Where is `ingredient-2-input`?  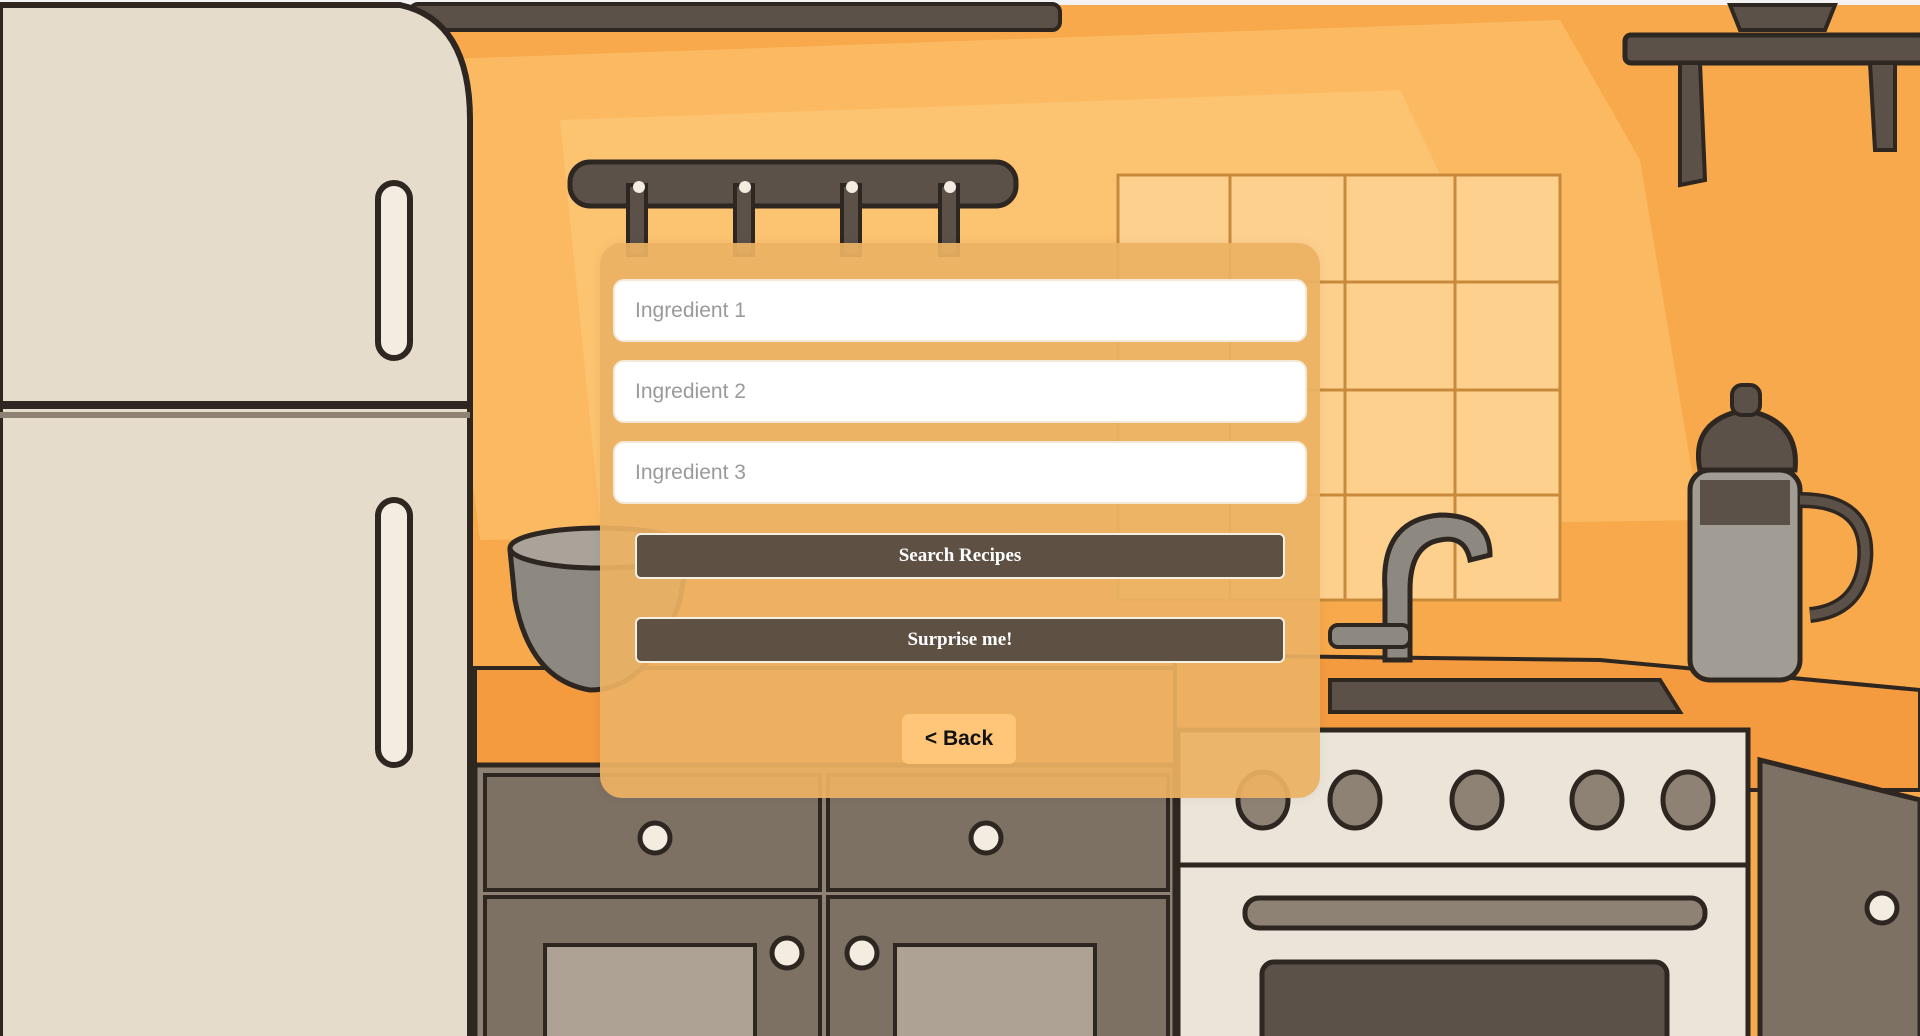
ingredient-2-input is located at coordinates (960, 391).